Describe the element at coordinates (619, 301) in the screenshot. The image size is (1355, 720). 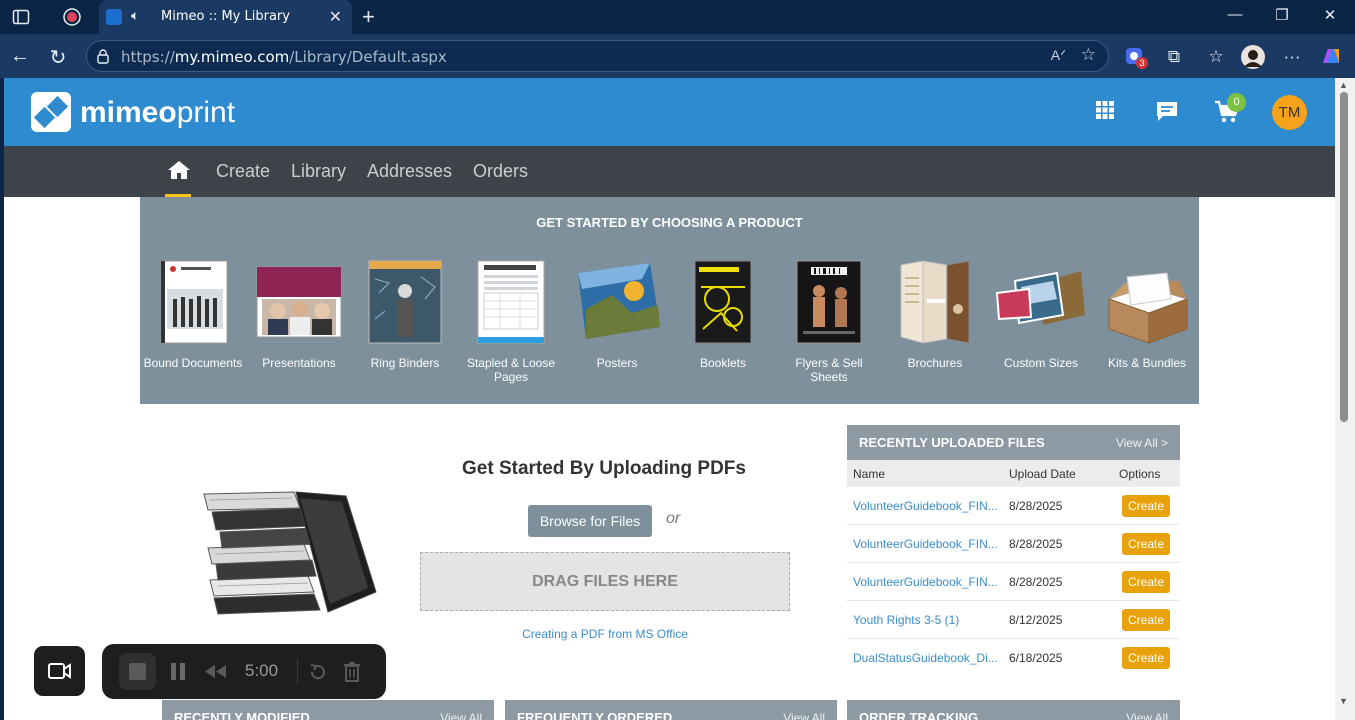
I see `posters-thumbnail` at that location.